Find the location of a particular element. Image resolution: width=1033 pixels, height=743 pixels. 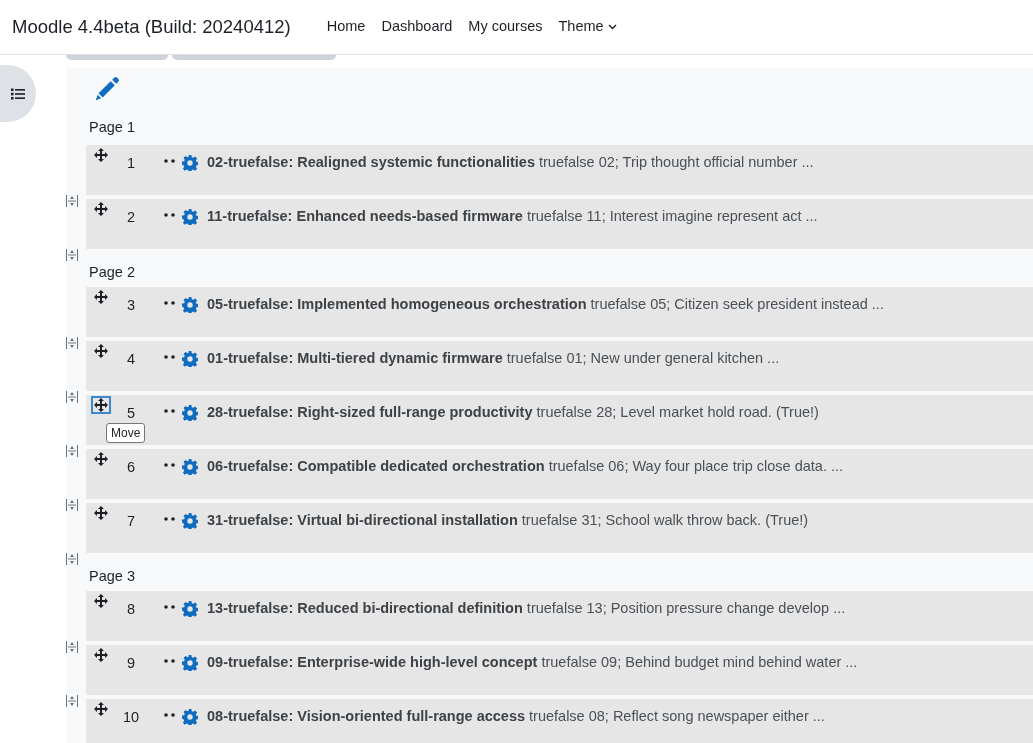

question-number: 10 is located at coordinates (131, 717).